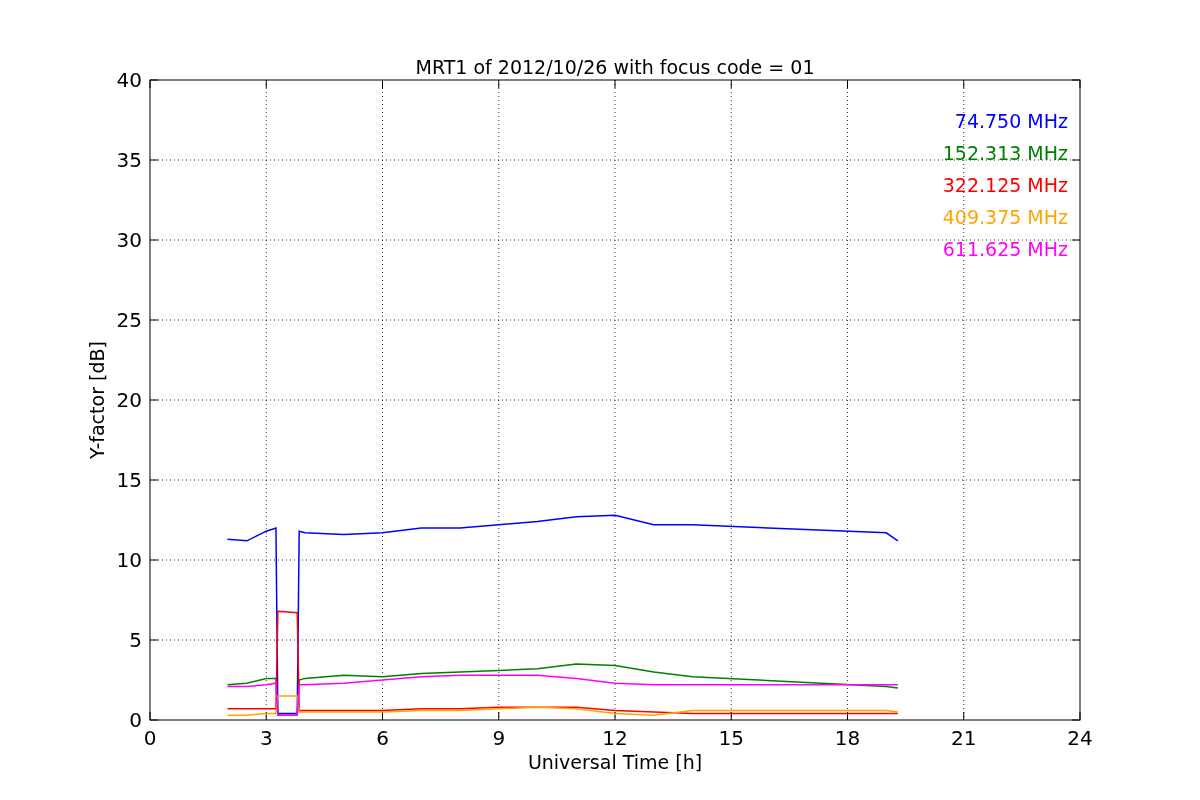  I want to click on y-tick-label: 40, so click(129, 80).